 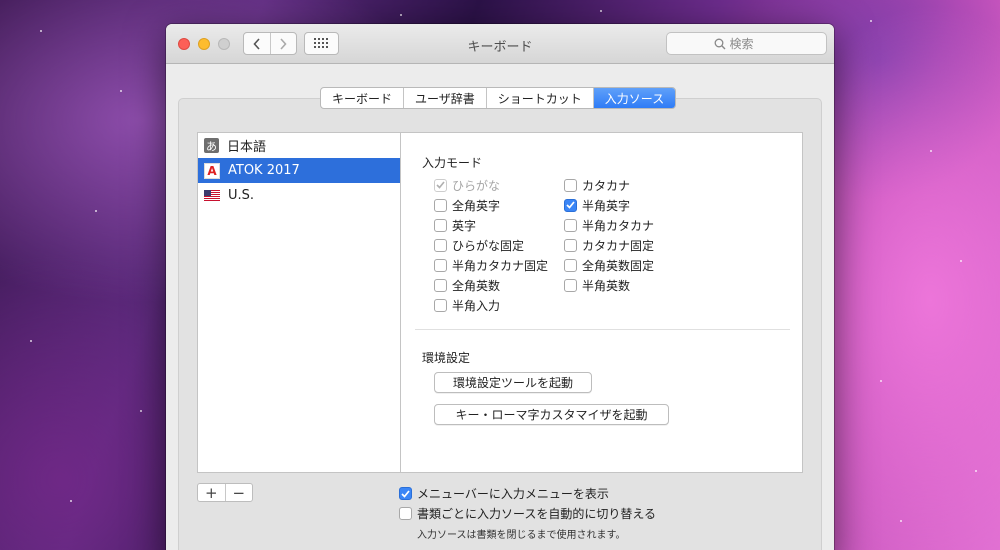 I want to click on checkbox-label: ひらがな固定, so click(x=488, y=245).